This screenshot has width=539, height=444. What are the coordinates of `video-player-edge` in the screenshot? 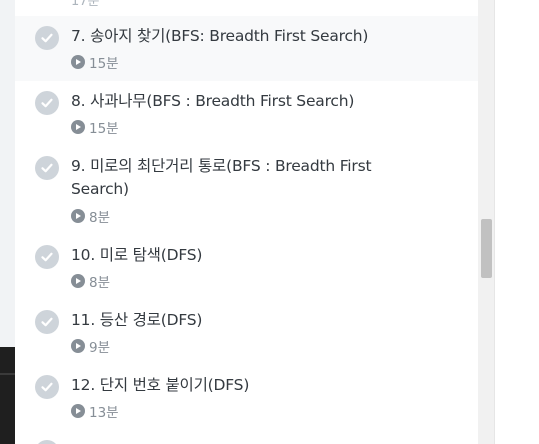 It's located at (7, 395).